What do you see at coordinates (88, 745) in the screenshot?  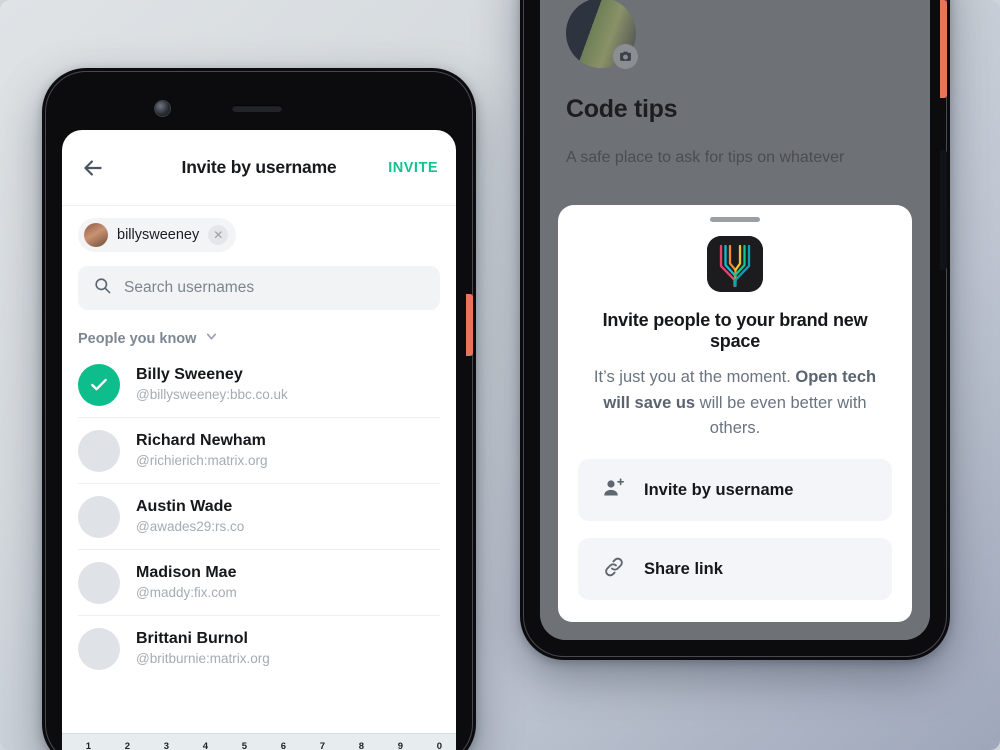 I see `key-number: 1` at bounding box center [88, 745].